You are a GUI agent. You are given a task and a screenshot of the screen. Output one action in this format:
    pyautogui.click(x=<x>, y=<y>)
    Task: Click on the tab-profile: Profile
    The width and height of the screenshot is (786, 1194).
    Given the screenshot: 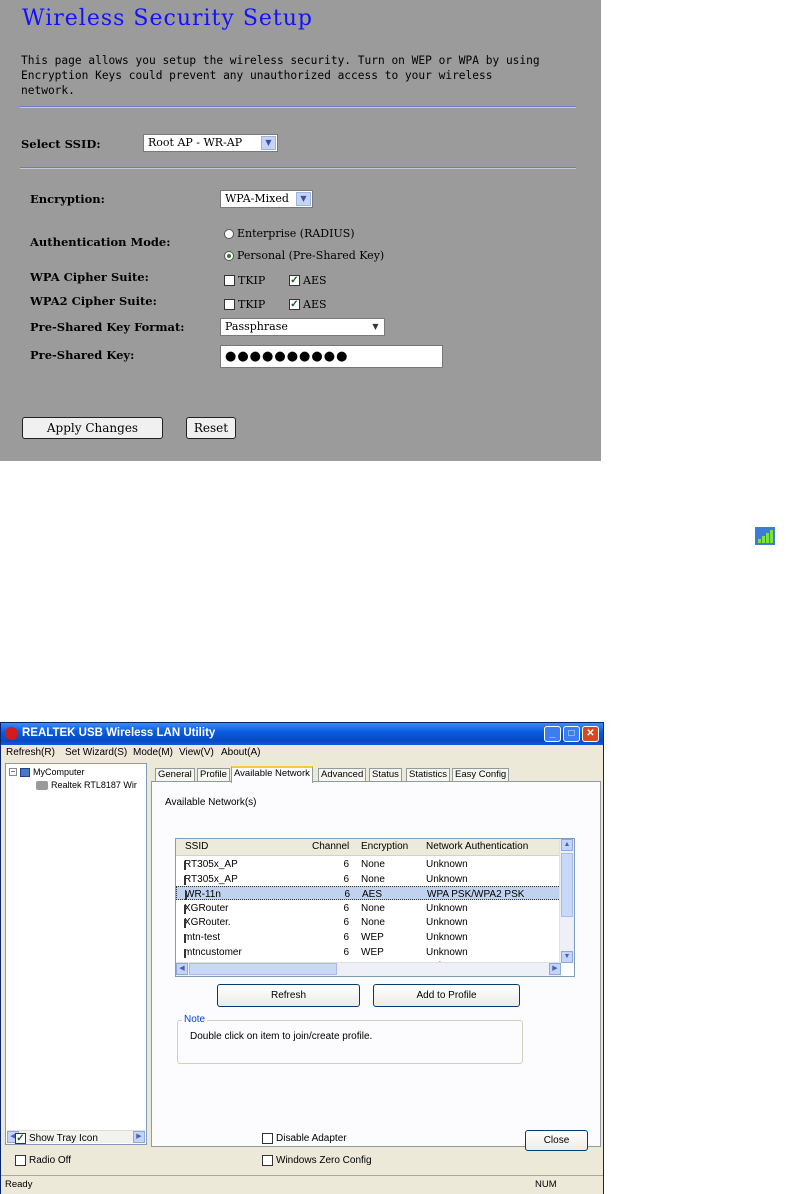 What is the action you would take?
    pyautogui.click(x=213, y=775)
    